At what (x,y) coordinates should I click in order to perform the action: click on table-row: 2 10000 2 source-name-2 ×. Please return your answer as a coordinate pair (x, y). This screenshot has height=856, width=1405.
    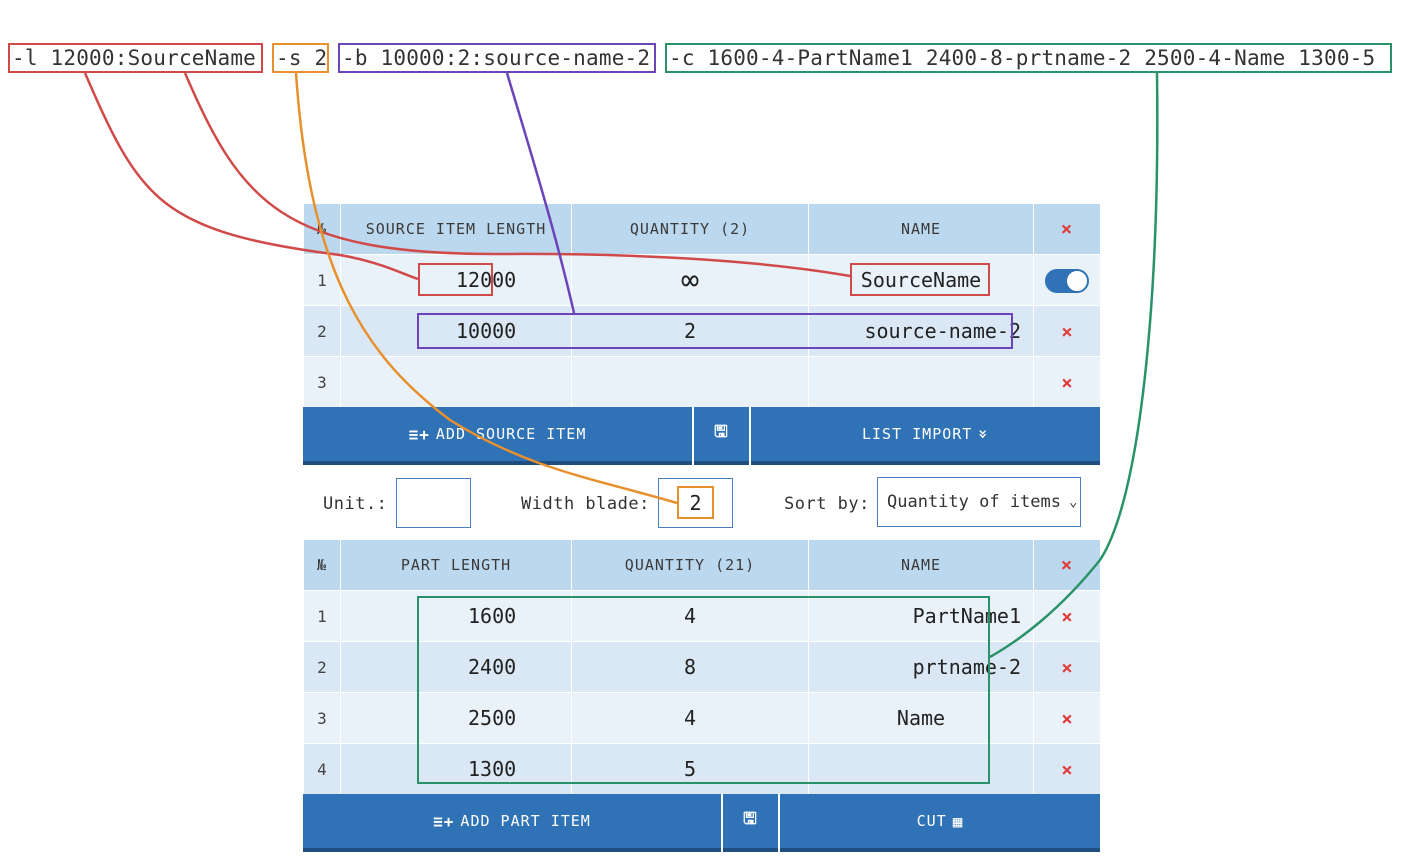
    Looking at the image, I should click on (702, 331).